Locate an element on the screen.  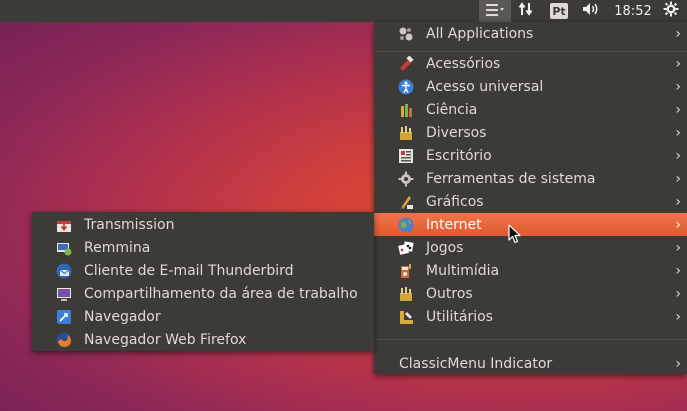
firefox-icon is located at coordinates (64, 340).